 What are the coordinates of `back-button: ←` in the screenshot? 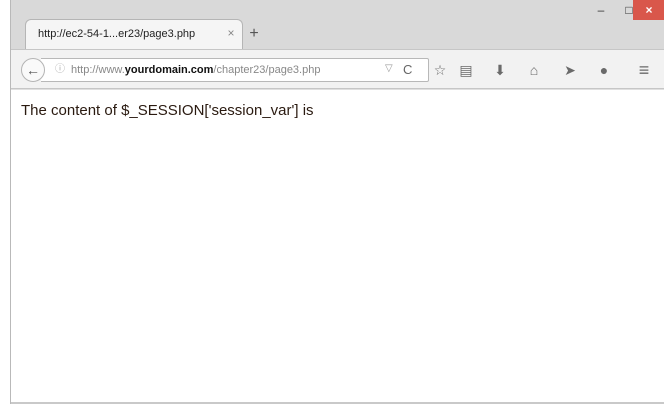 It's located at (33, 70).